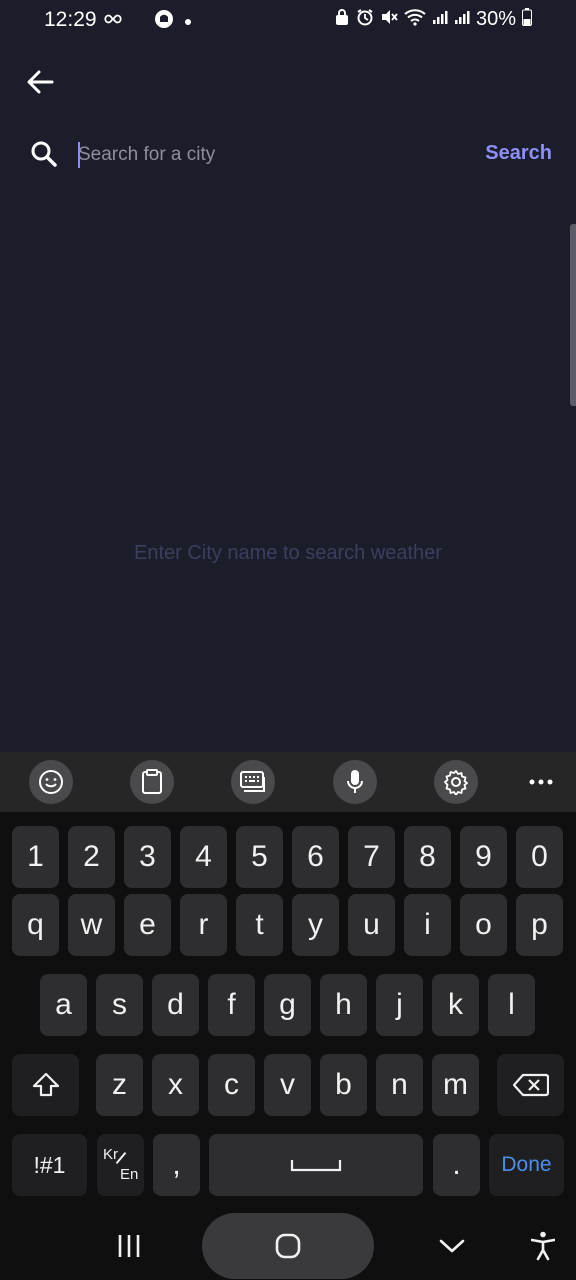 The image size is (576, 1280). I want to click on shift-icon, so click(45, 1084).